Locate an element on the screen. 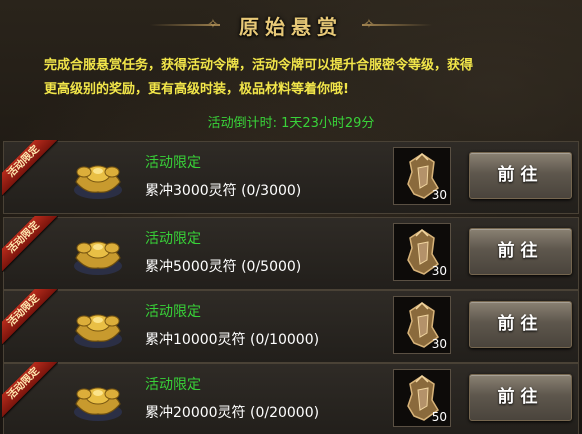  reward-count: 50 is located at coordinates (439, 417).